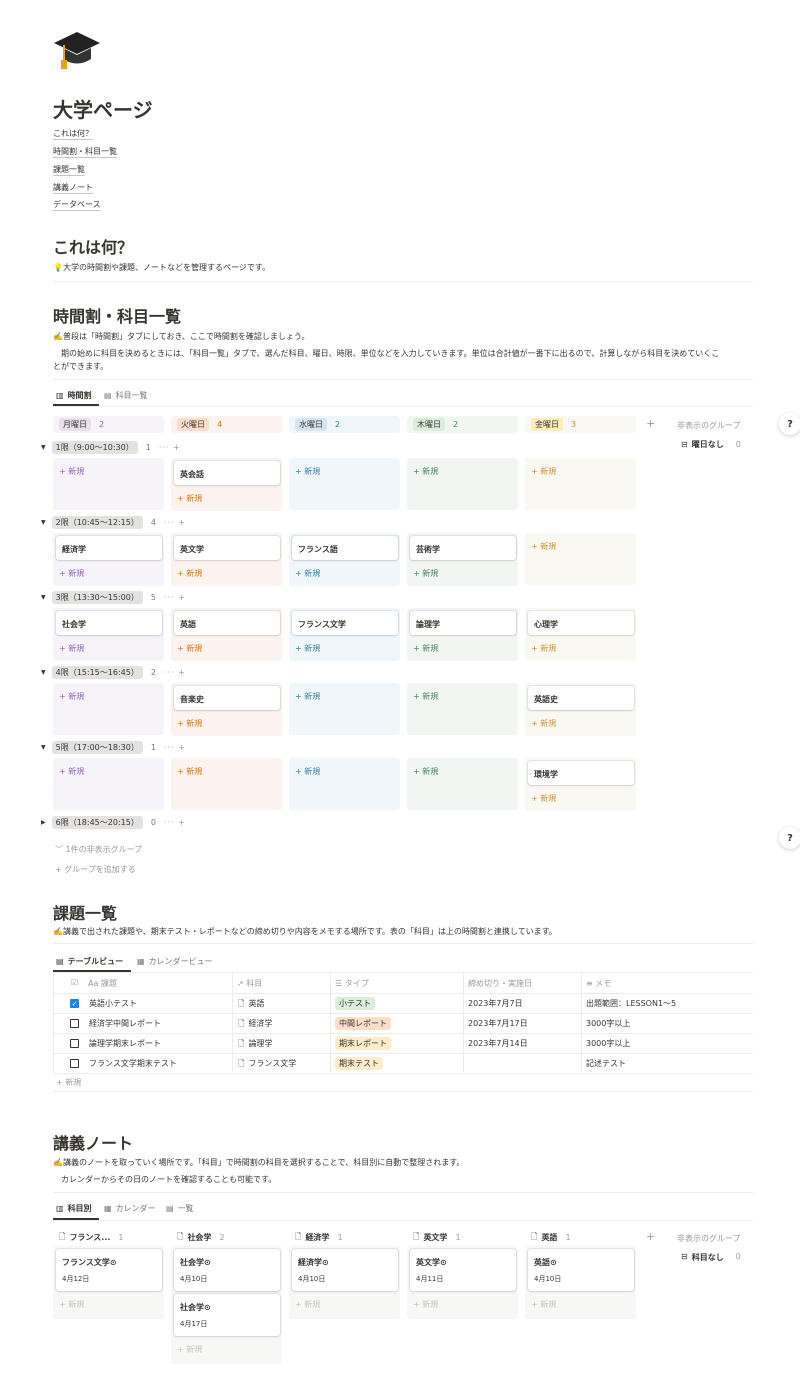  I want to click on task-title: 経済学中間レポート, so click(125, 1023).